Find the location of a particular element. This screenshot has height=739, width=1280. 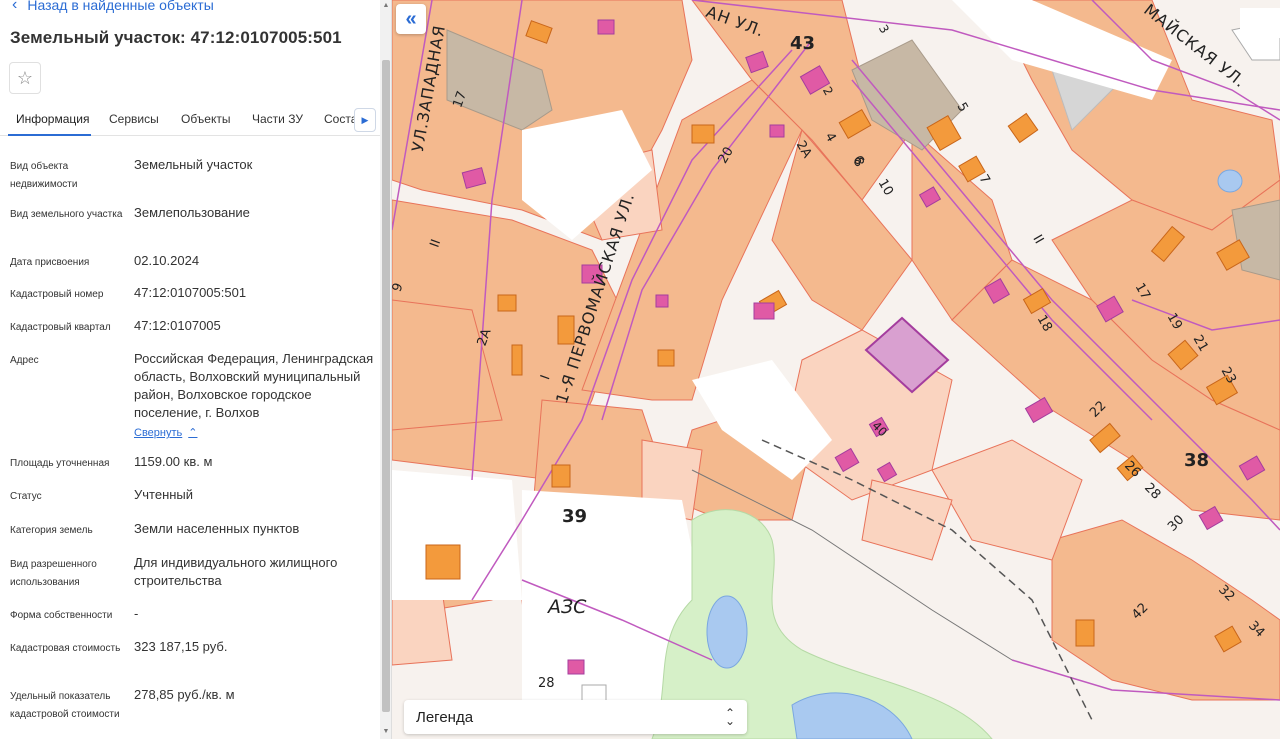

info-value: Учтенный is located at coordinates (164, 494).